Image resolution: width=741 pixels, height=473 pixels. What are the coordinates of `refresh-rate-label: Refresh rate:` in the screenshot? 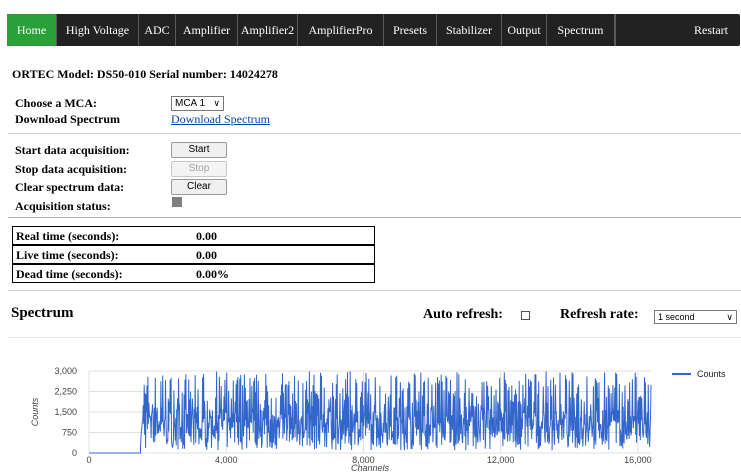 It's located at (599, 314).